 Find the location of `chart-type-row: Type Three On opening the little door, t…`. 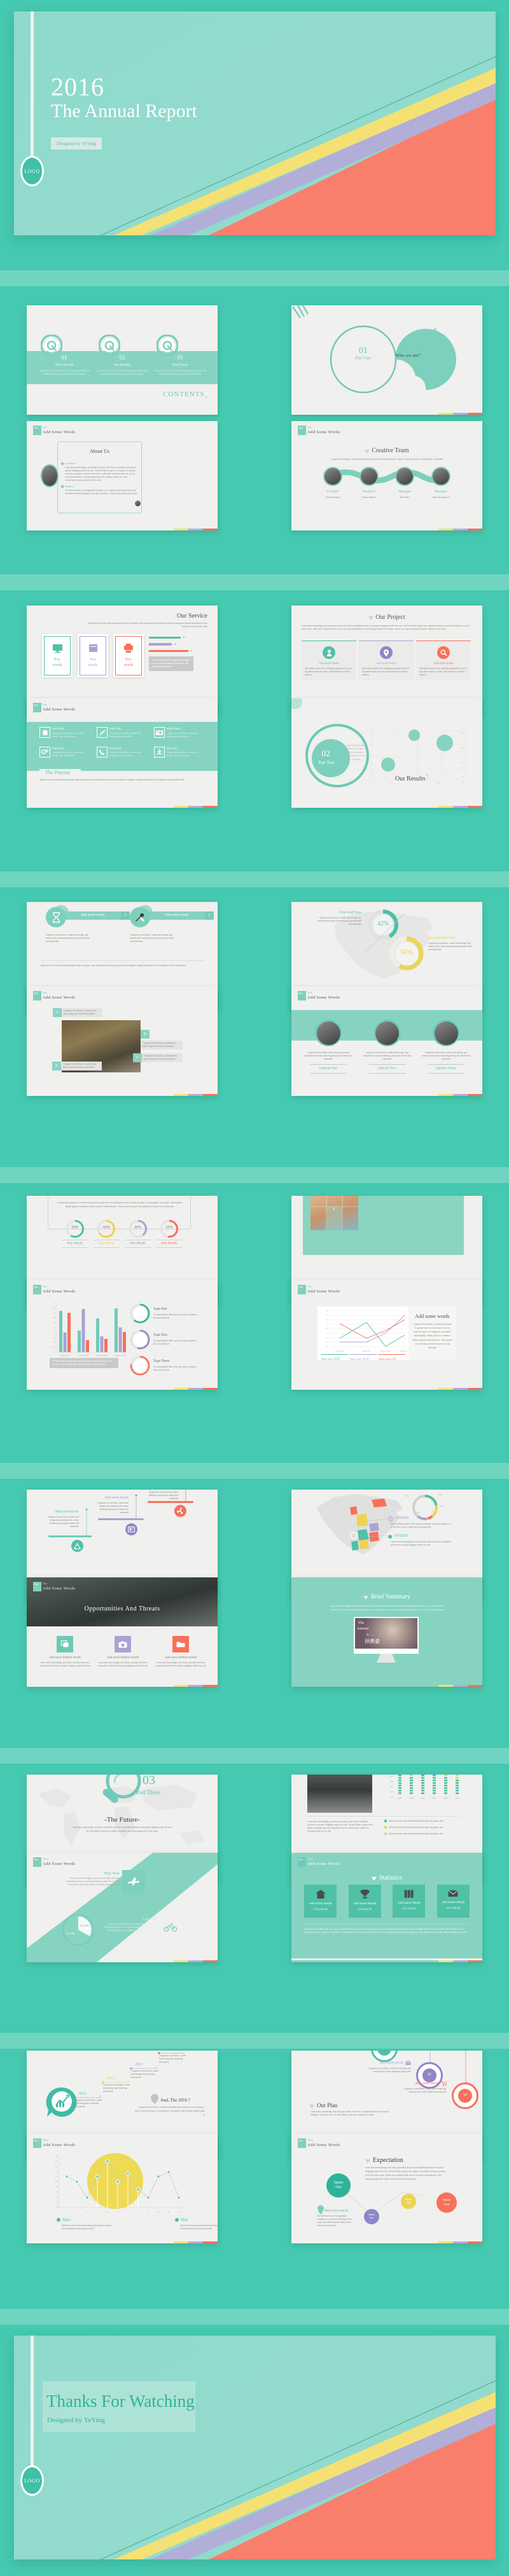

chart-type-row: Type Three On opening the little door, t… is located at coordinates (165, 1365).